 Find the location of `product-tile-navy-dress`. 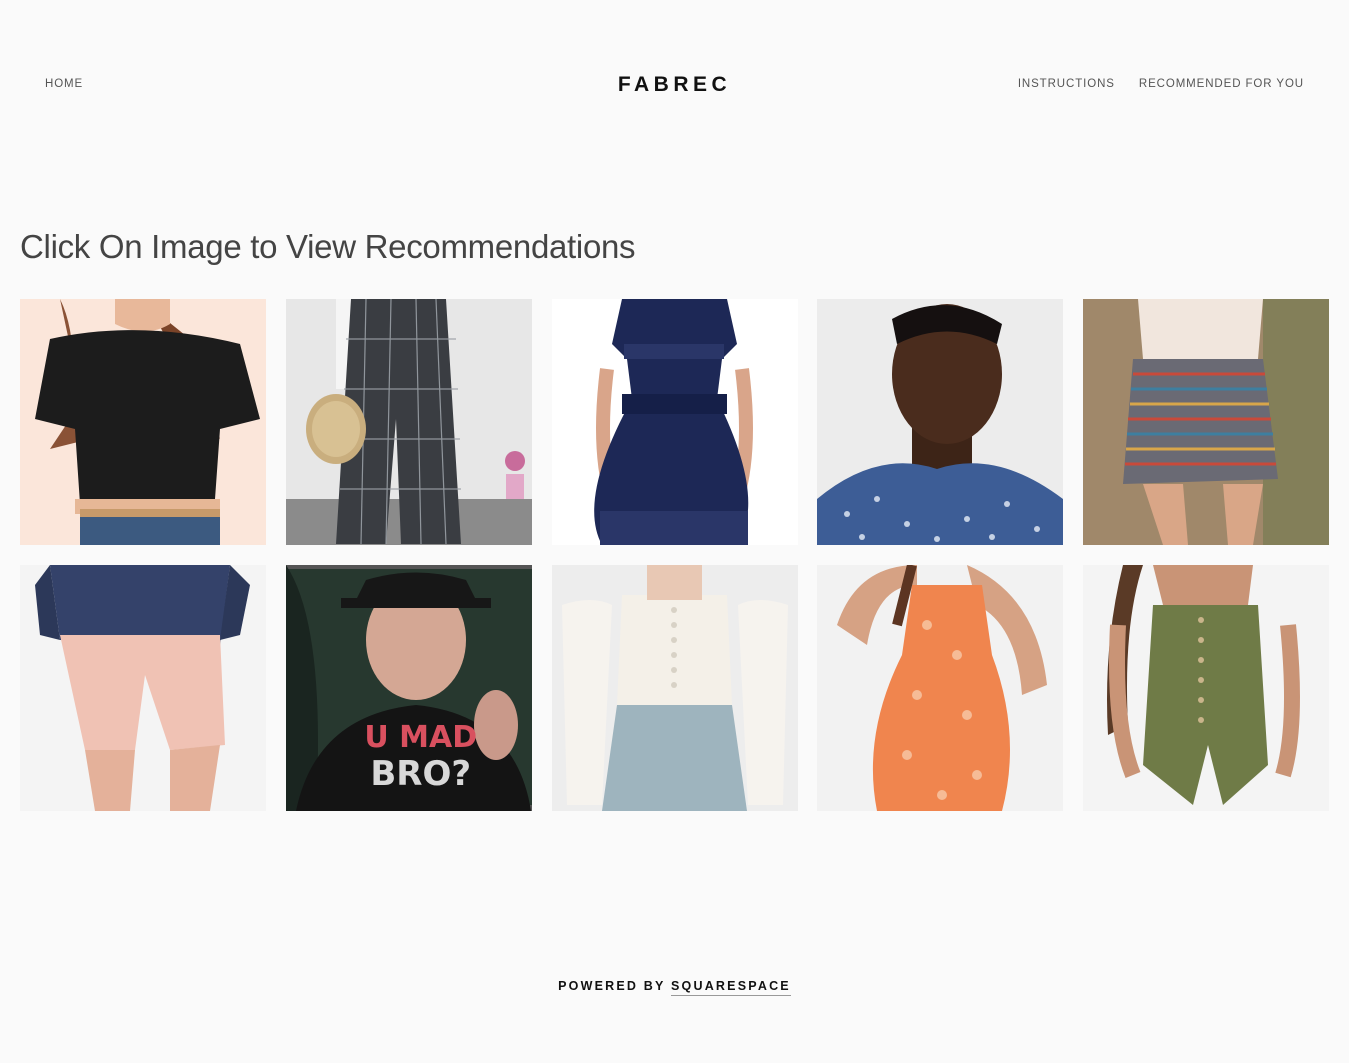

product-tile-navy-dress is located at coordinates (674, 422).